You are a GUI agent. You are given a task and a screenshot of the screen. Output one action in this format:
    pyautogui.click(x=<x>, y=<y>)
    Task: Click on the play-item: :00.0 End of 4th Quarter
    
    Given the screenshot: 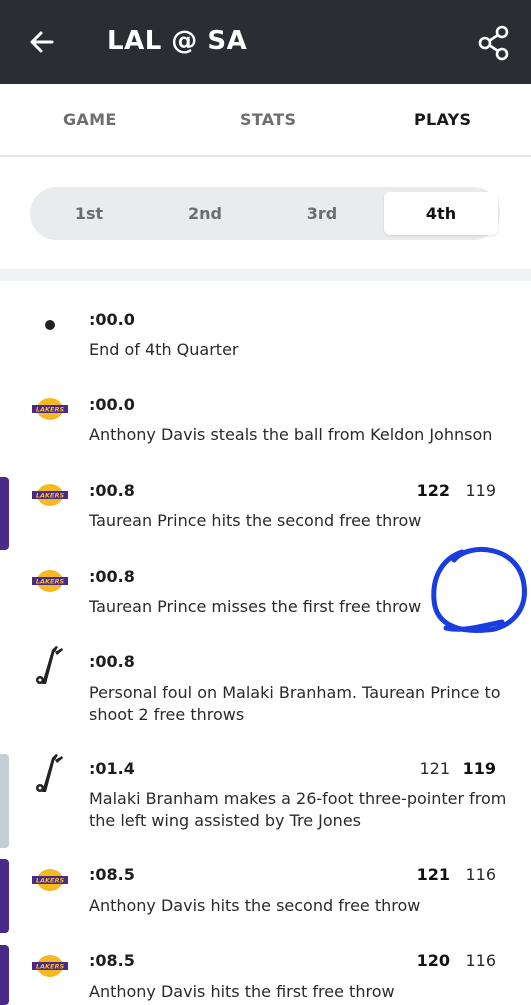 What is the action you would take?
    pyautogui.click(x=265, y=335)
    